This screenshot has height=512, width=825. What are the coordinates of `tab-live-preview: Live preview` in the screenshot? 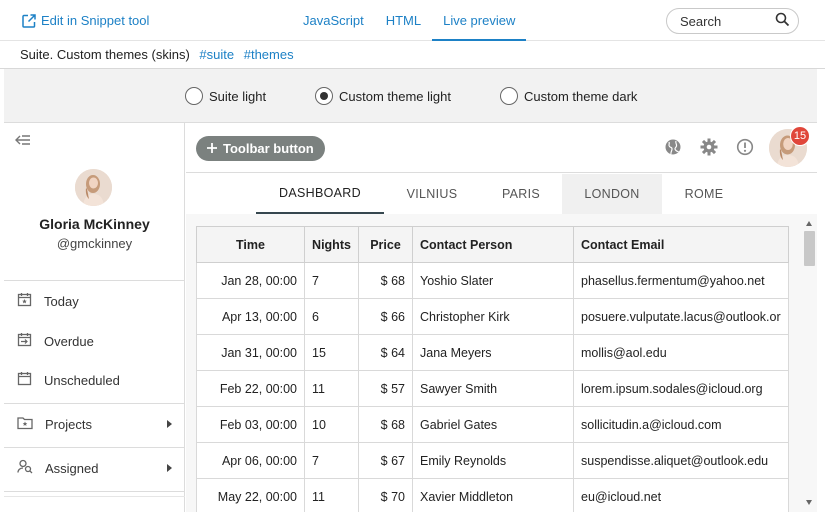 It's located at (479, 20).